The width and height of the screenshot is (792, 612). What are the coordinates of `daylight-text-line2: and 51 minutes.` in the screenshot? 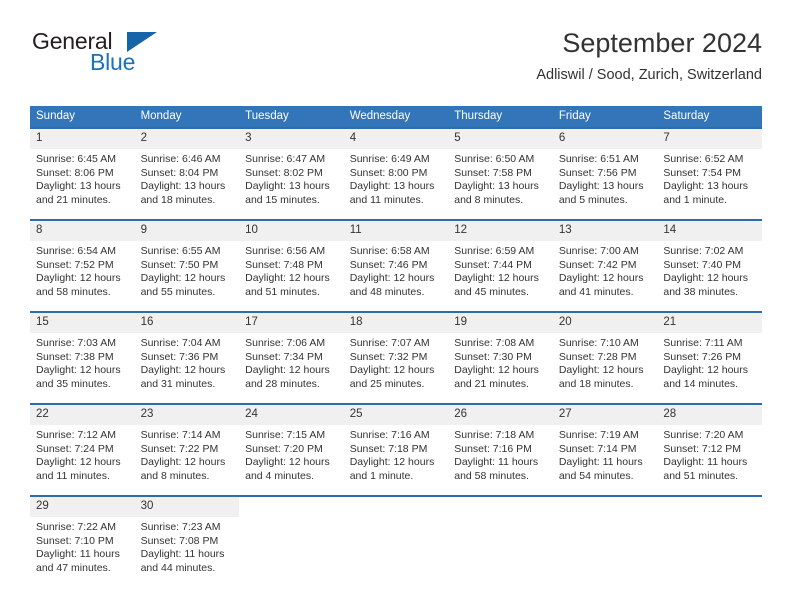 It's located at (282, 291).